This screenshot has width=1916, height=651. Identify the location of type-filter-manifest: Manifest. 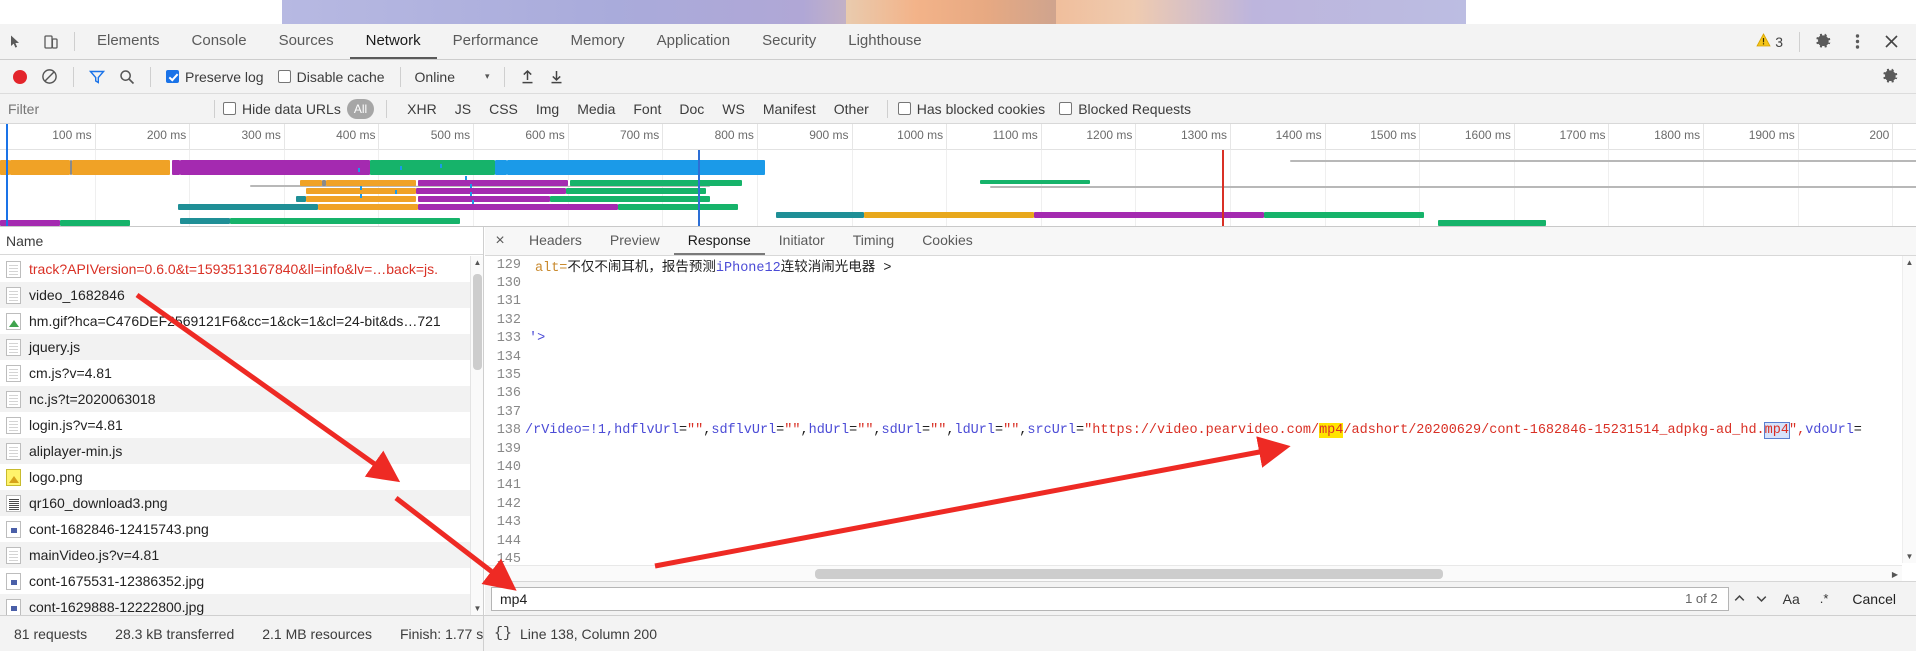
(789, 109).